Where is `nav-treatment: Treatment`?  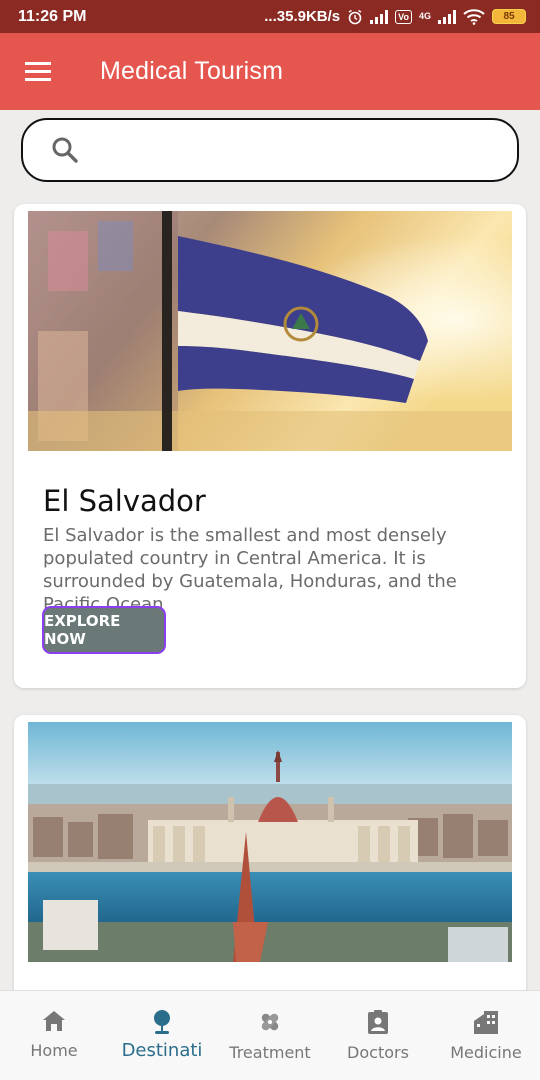
nav-treatment: Treatment is located at coordinates (270, 1035).